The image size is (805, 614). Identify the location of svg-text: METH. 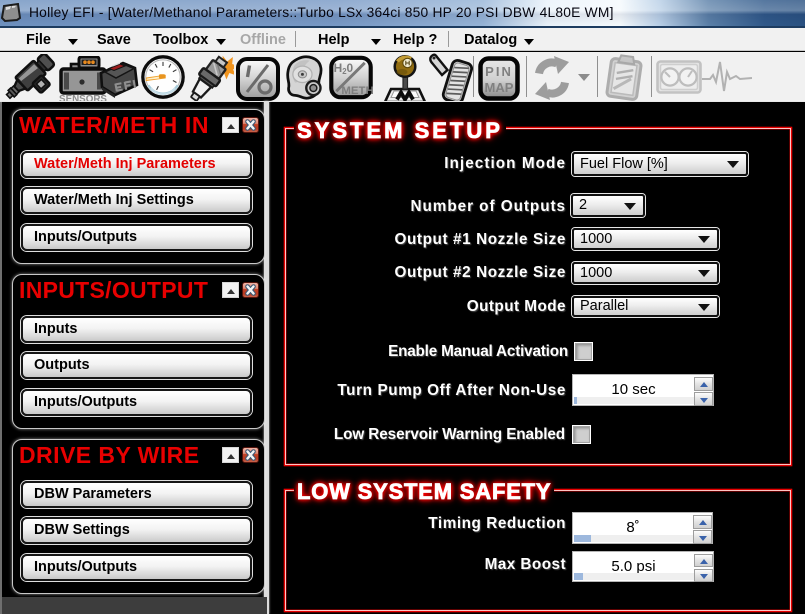
(357, 91).